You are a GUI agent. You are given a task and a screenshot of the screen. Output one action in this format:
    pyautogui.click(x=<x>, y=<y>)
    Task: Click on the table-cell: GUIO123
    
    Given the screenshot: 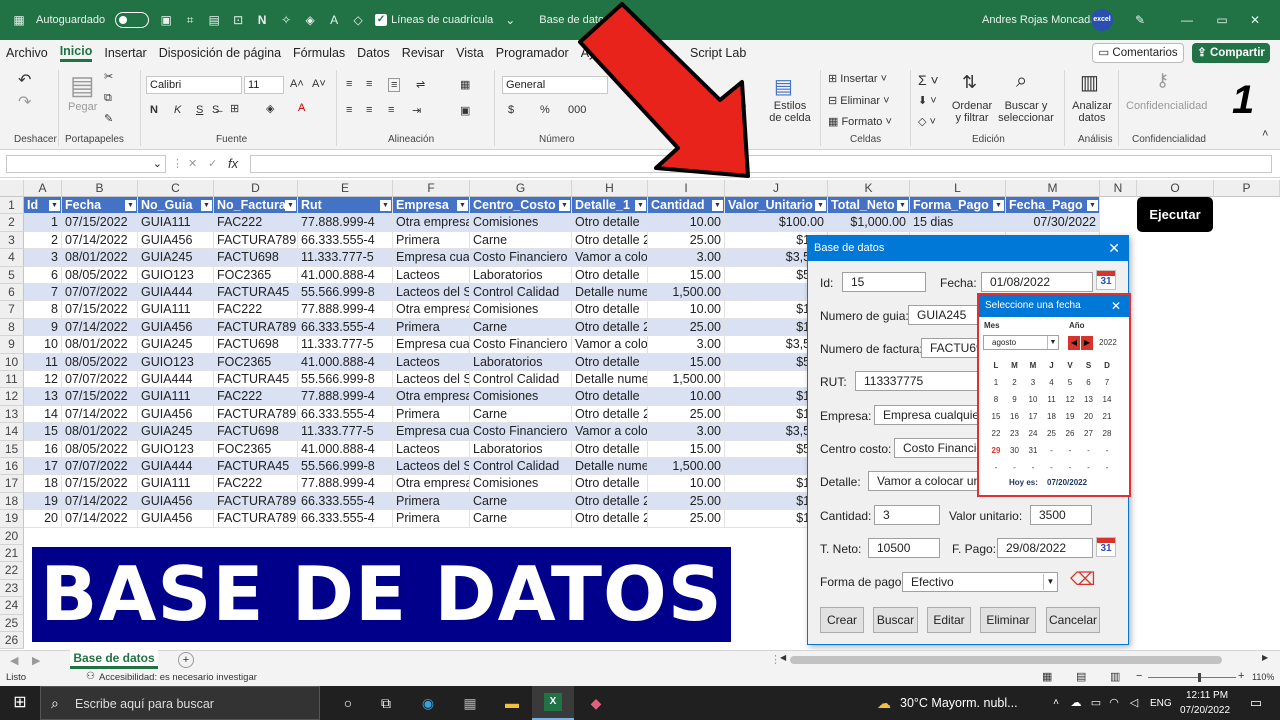 What is the action you would take?
    pyautogui.click(x=176, y=275)
    